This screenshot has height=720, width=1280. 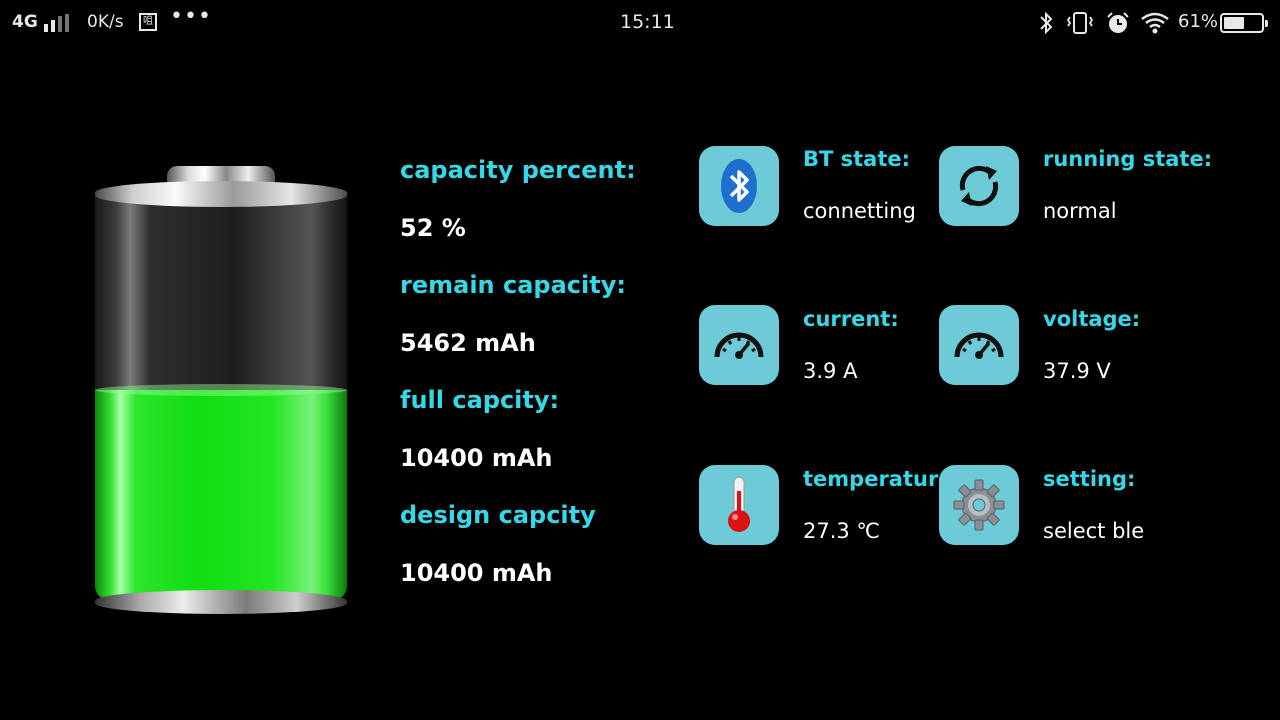 What do you see at coordinates (518, 170) in the screenshot?
I see `capacity-percent-label: capacity percent:` at bounding box center [518, 170].